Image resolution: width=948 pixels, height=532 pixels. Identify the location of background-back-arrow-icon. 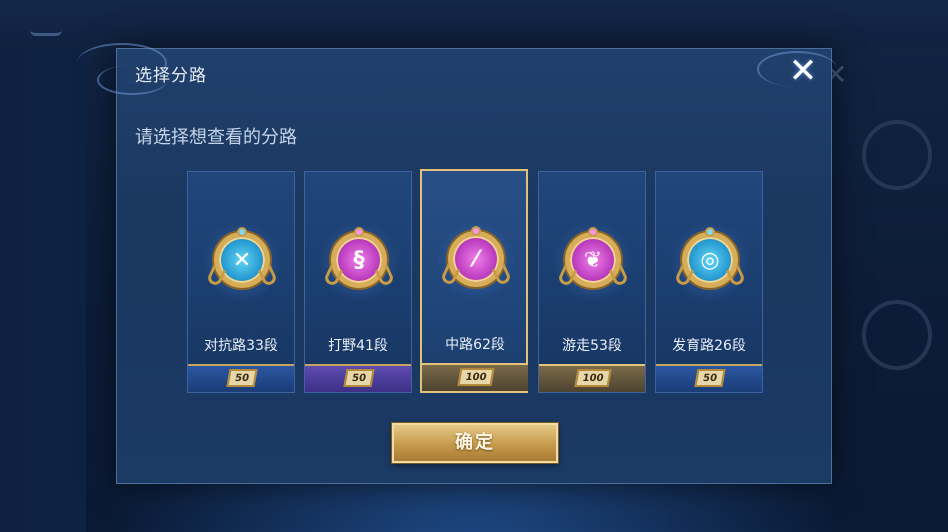
(46, 31).